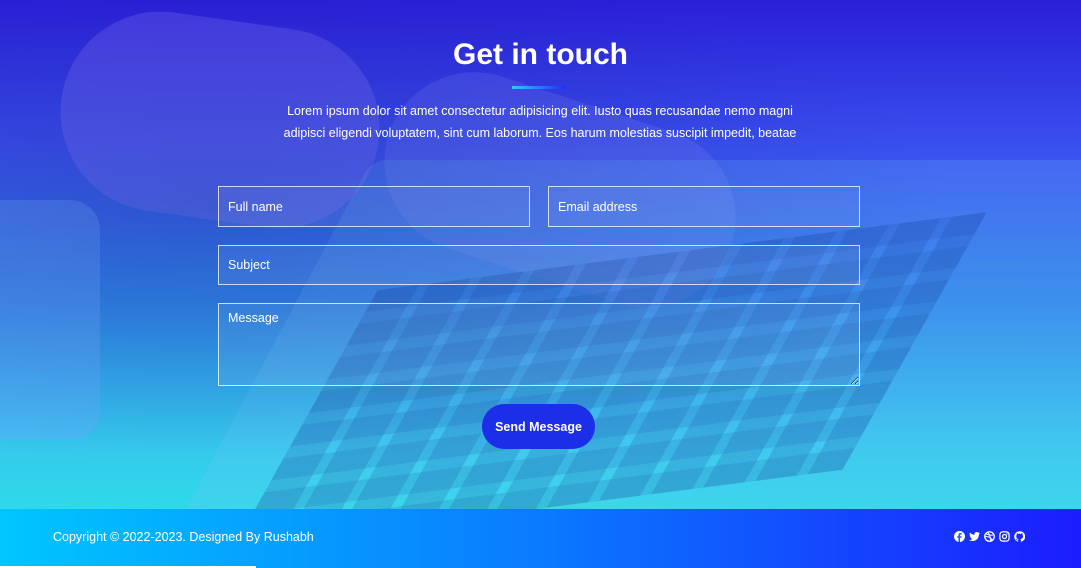  Describe the element at coordinates (540, 54) in the screenshot. I see `section-title: Get in touch` at that location.